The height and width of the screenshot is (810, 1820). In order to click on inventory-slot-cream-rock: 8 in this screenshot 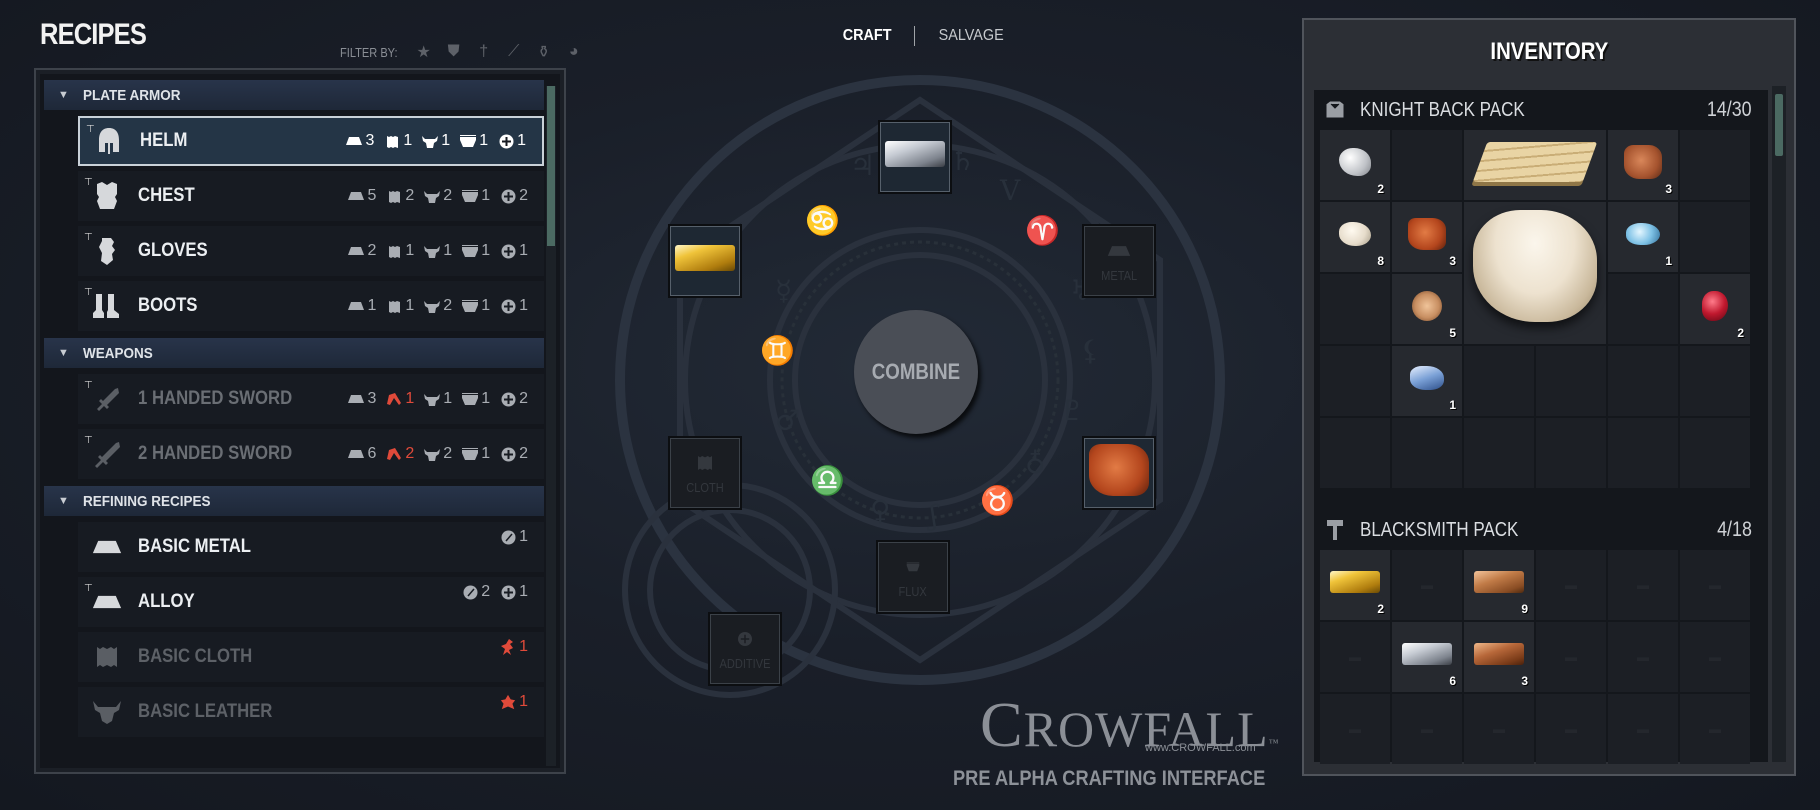, I will do `click(1355, 237)`.